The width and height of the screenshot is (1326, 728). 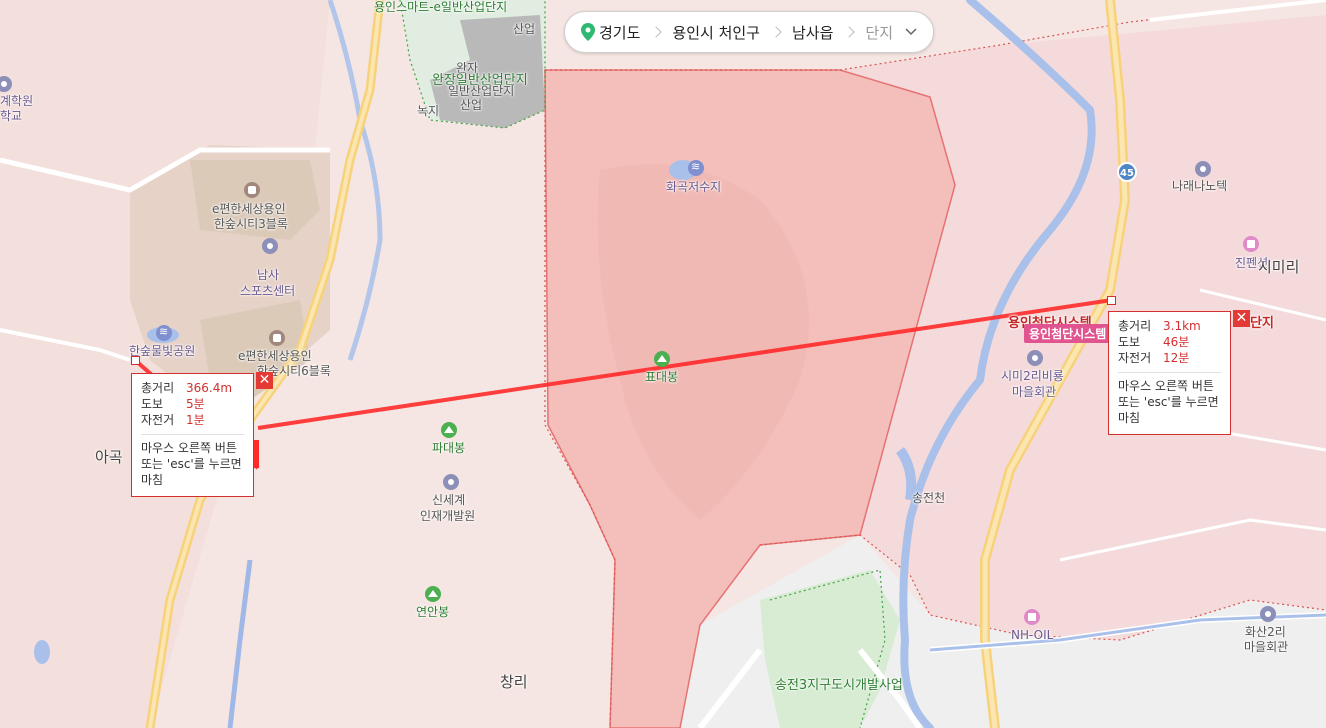 What do you see at coordinates (1032, 617) in the screenshot?
I see `gas-station-icon` at bounding box center [1032, 617].